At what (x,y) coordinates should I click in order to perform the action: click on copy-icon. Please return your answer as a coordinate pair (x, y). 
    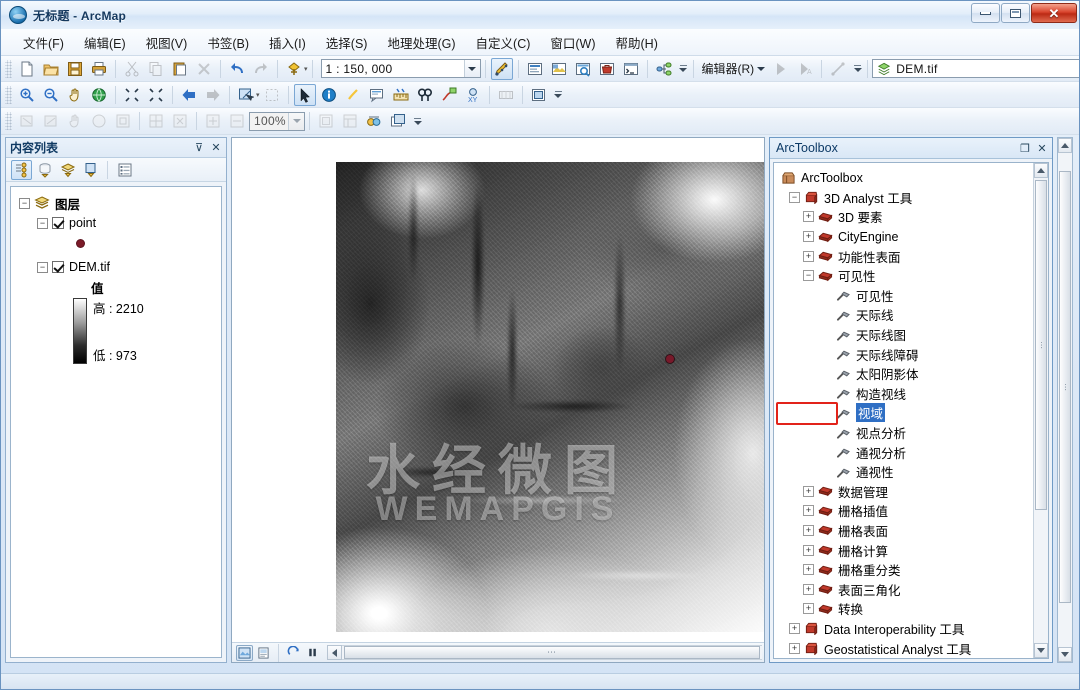
    Looking at the image, I should click on (156, 69).